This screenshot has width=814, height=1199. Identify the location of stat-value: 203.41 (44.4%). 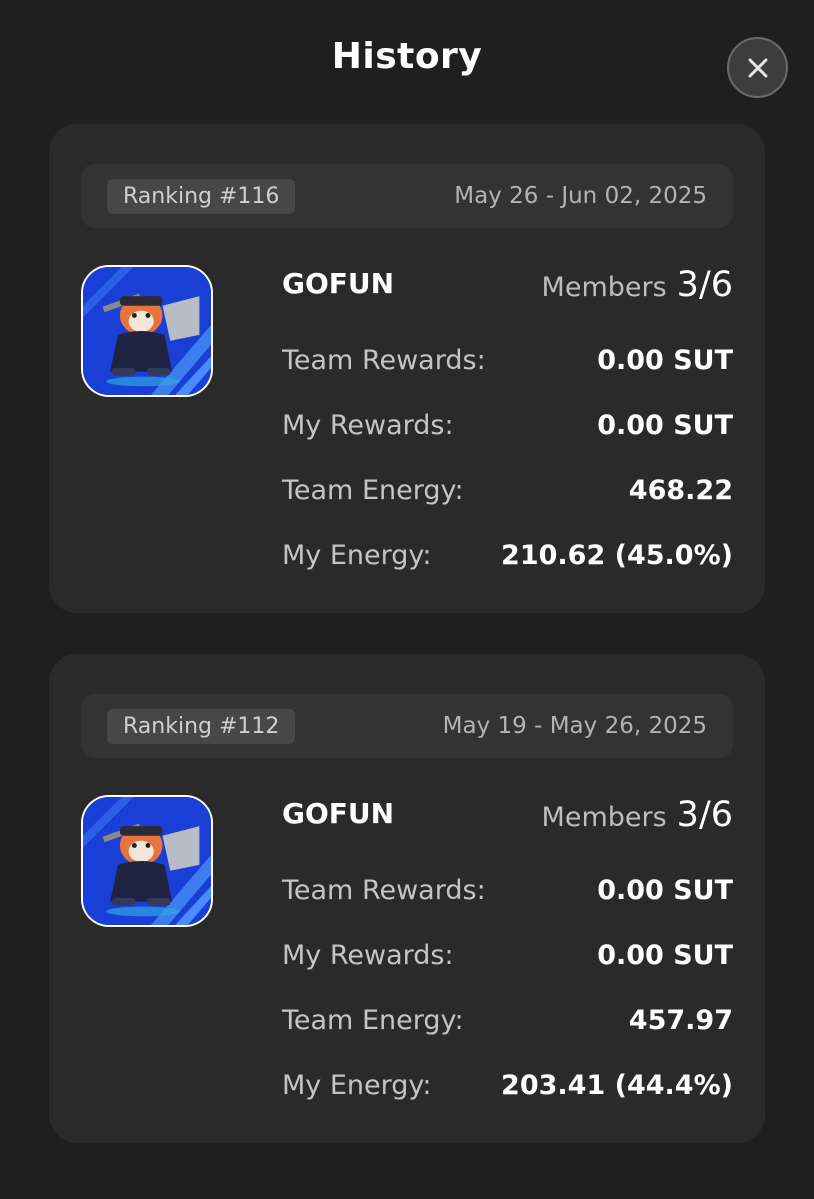
(617, 1085).